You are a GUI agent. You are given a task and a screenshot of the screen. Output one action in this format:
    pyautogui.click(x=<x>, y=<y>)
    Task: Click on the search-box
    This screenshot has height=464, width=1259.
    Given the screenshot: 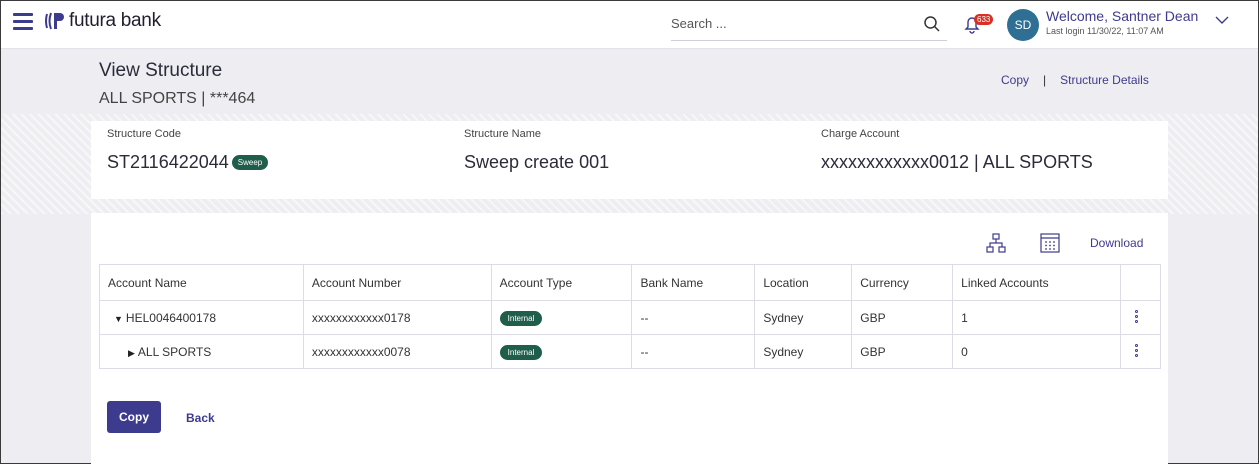 What is the action you would take?
    pyautogui.click(x=809, y=25)
    